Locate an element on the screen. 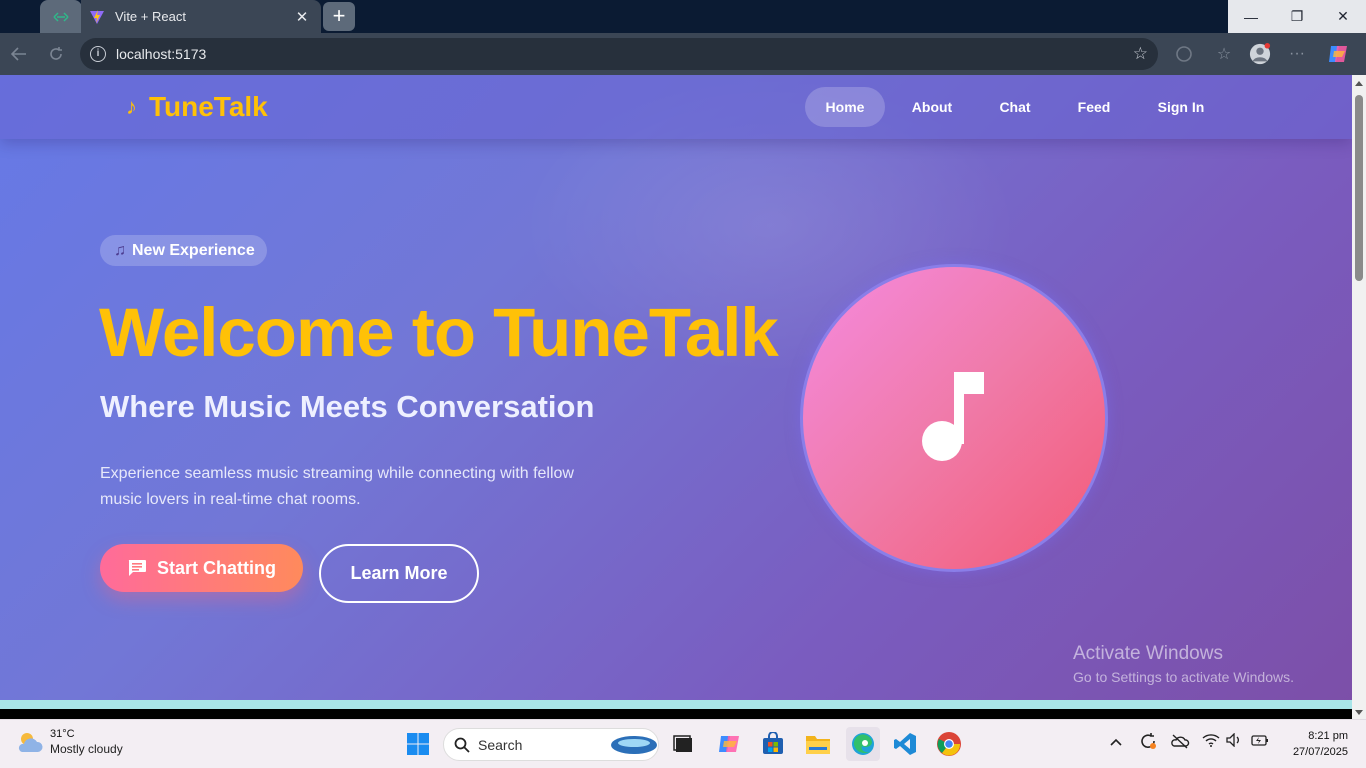 This screenshot has height=768, width=1366. start-chatting-label: Start Chatting is located at coordinates (216, 567).